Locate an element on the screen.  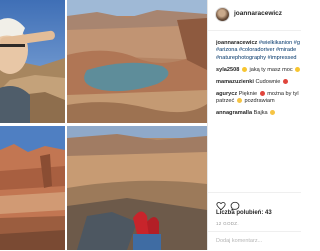
comment-text: pozdrawiam is located at coordinates (259, 101).